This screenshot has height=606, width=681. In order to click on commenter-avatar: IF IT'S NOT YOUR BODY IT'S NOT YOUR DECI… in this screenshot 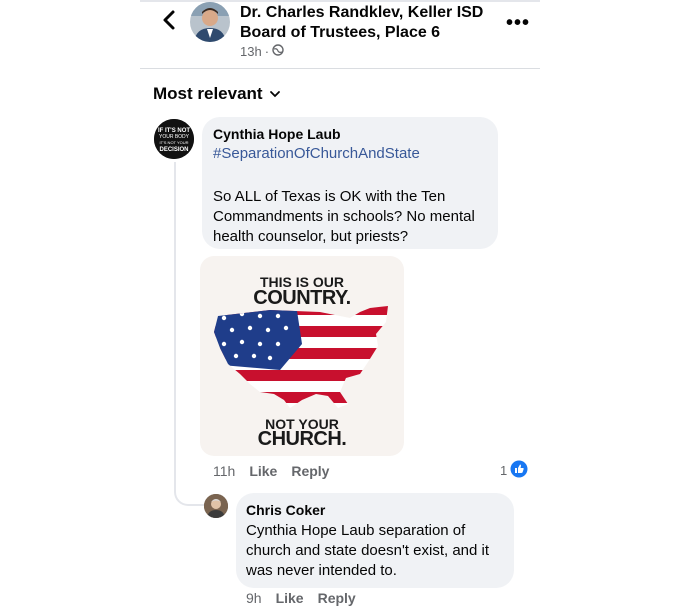, I will do `click(174, 139)`.